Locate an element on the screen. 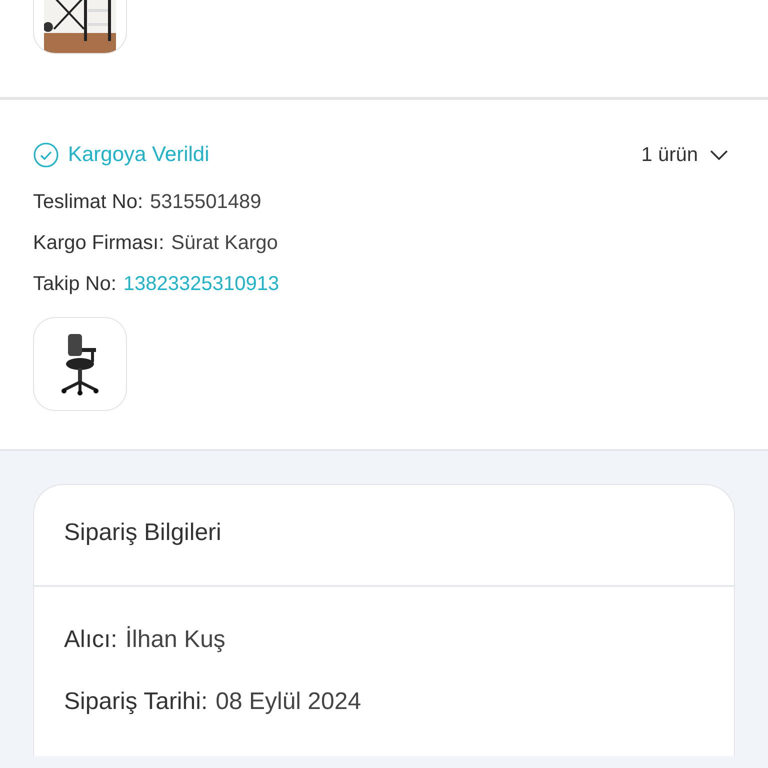  check-circle-icon is located at coordinates (46, 155).